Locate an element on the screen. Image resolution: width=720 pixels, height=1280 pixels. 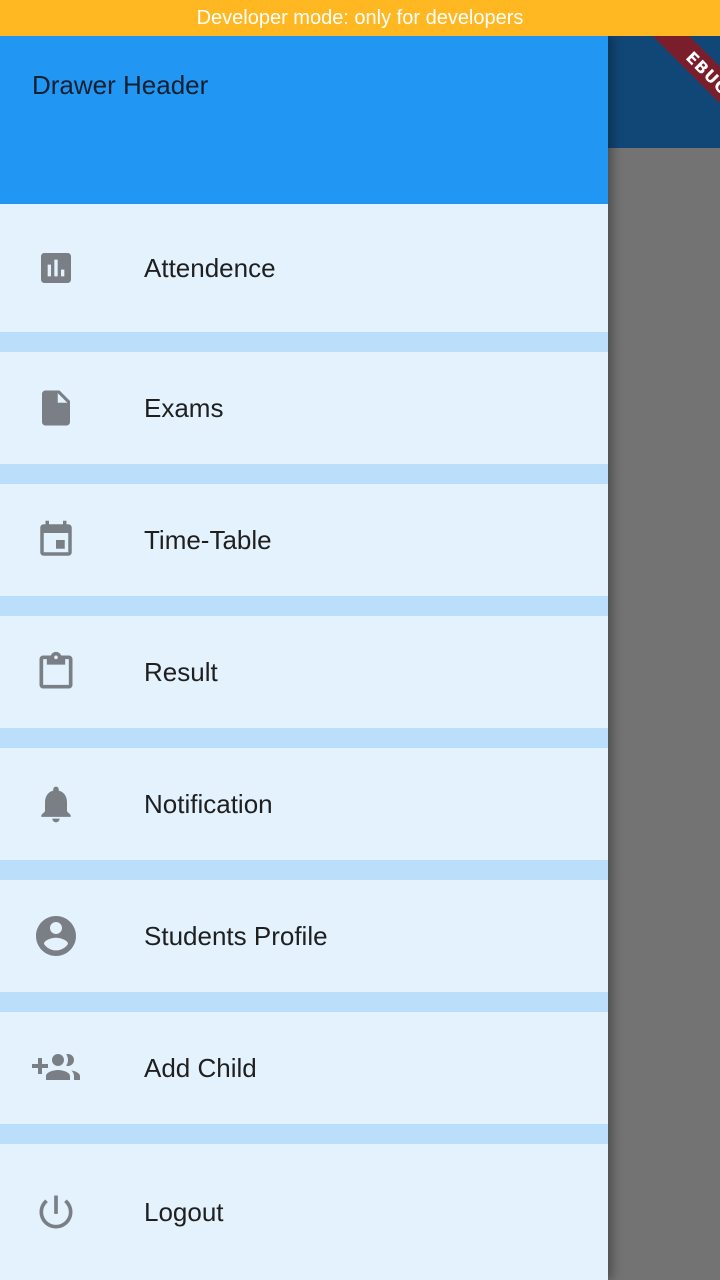
menu-item-students-profile: Students Profile is located at coordinates (304, 936).